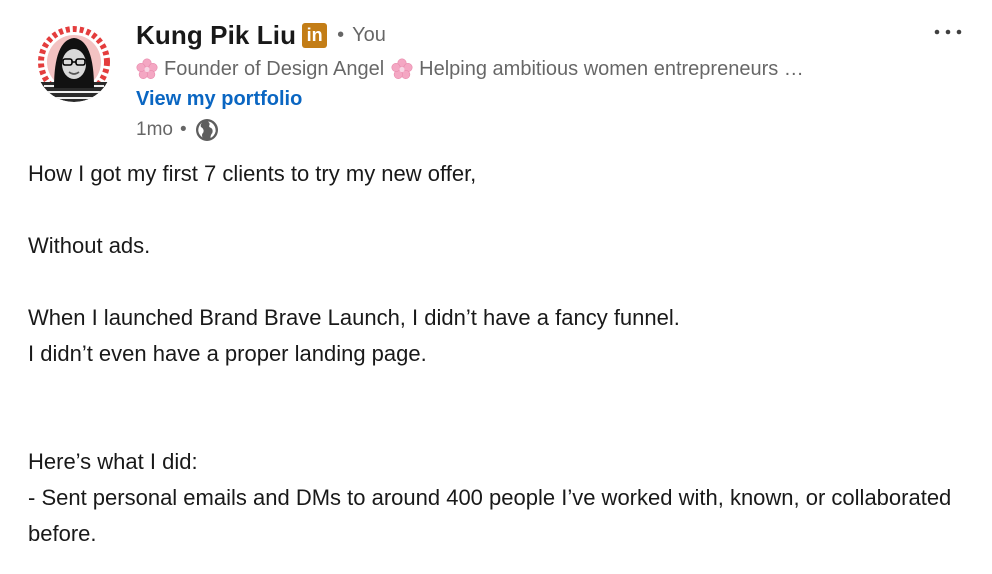  What do you see at coordinates (74, 64) in the screenshot?
I see `author-avatar` at bounding box center [74, 64].